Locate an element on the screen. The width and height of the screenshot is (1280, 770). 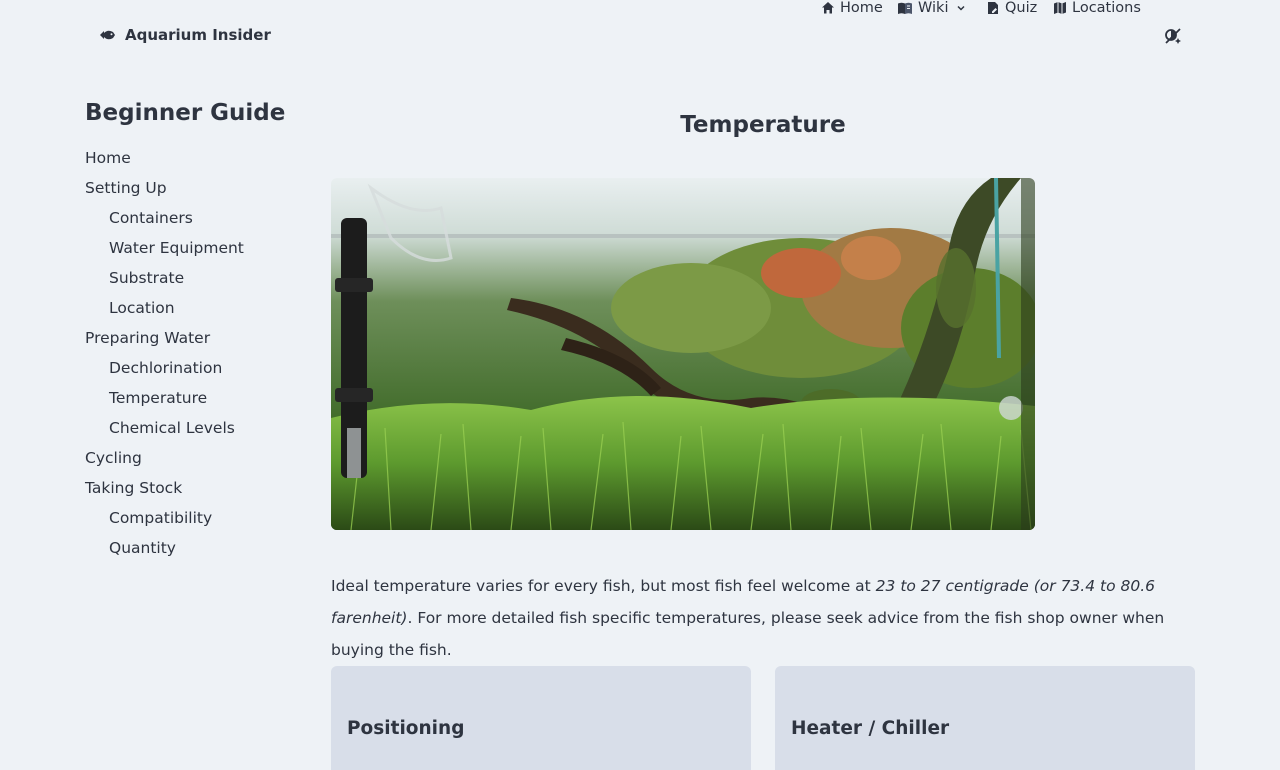
fish-icon is located at coordinates (107, 35).